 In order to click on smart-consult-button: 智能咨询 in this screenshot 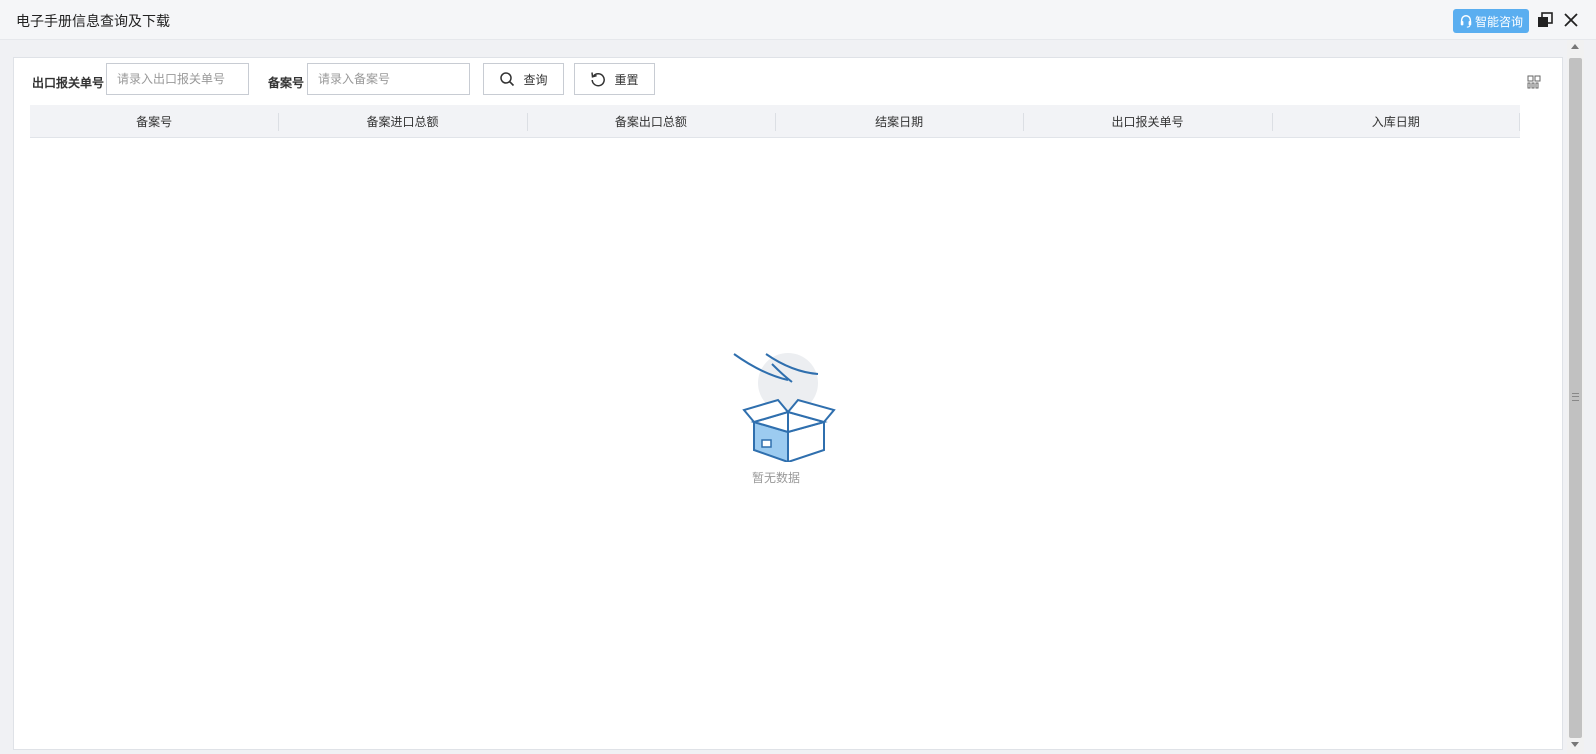, I will do `click(1491, 21)`.